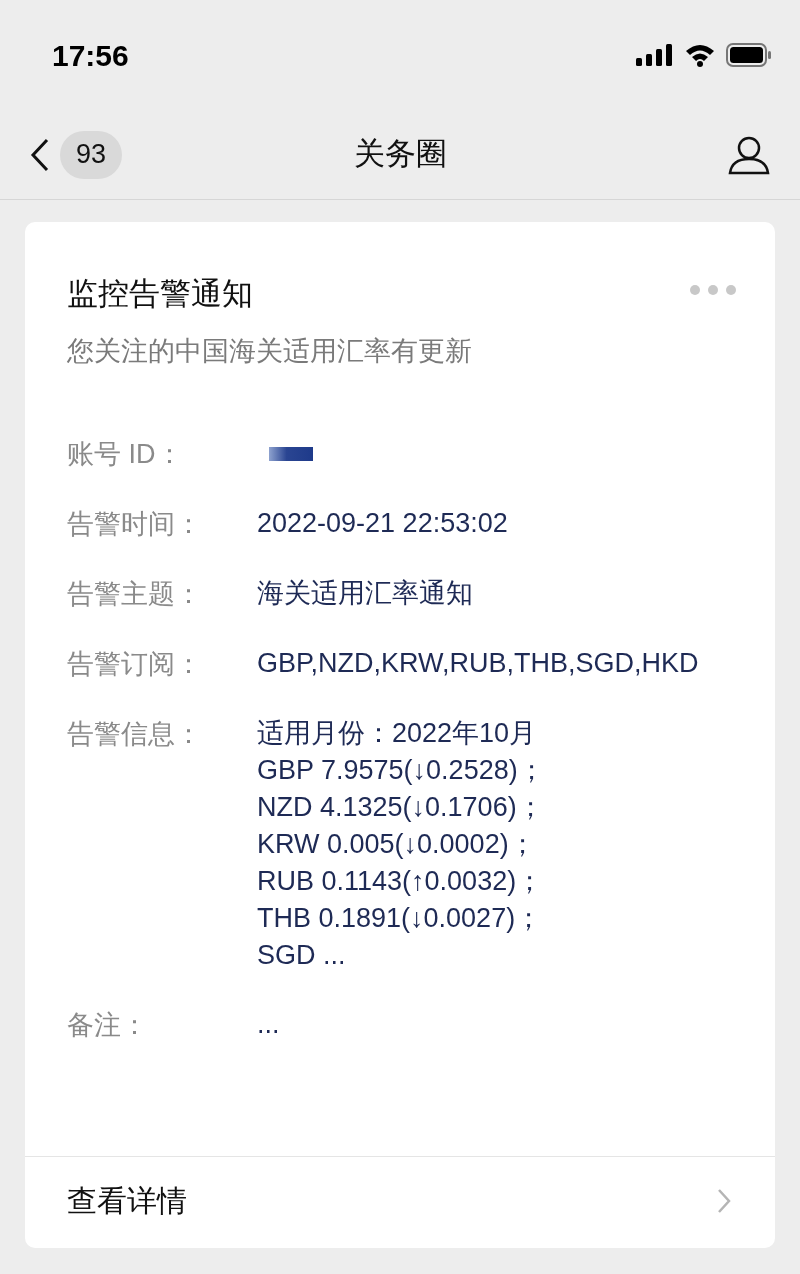 This screenshot has width=800, height=1274. What do you see at coordinates (400, 154) in the screenshot?
I see `page-title: 关务圈` at bounding box center [400, 154].